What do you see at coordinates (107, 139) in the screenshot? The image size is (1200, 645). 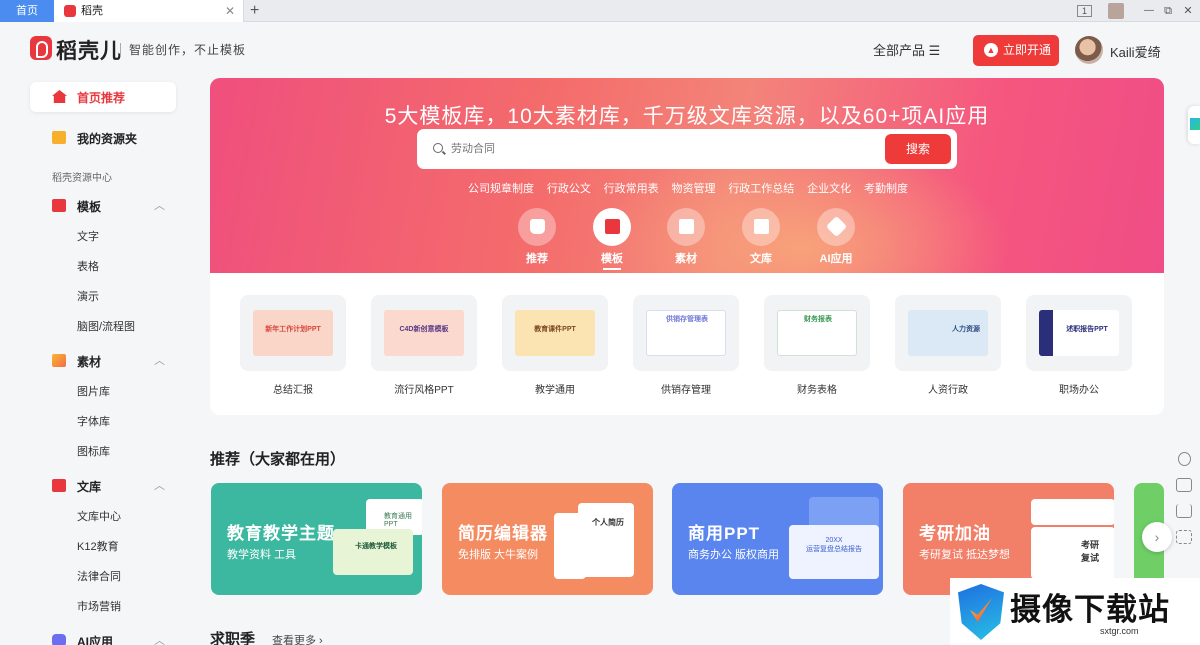 I see `sidebar-item-label: 我的资源夹` at bounding box center [107, 139].